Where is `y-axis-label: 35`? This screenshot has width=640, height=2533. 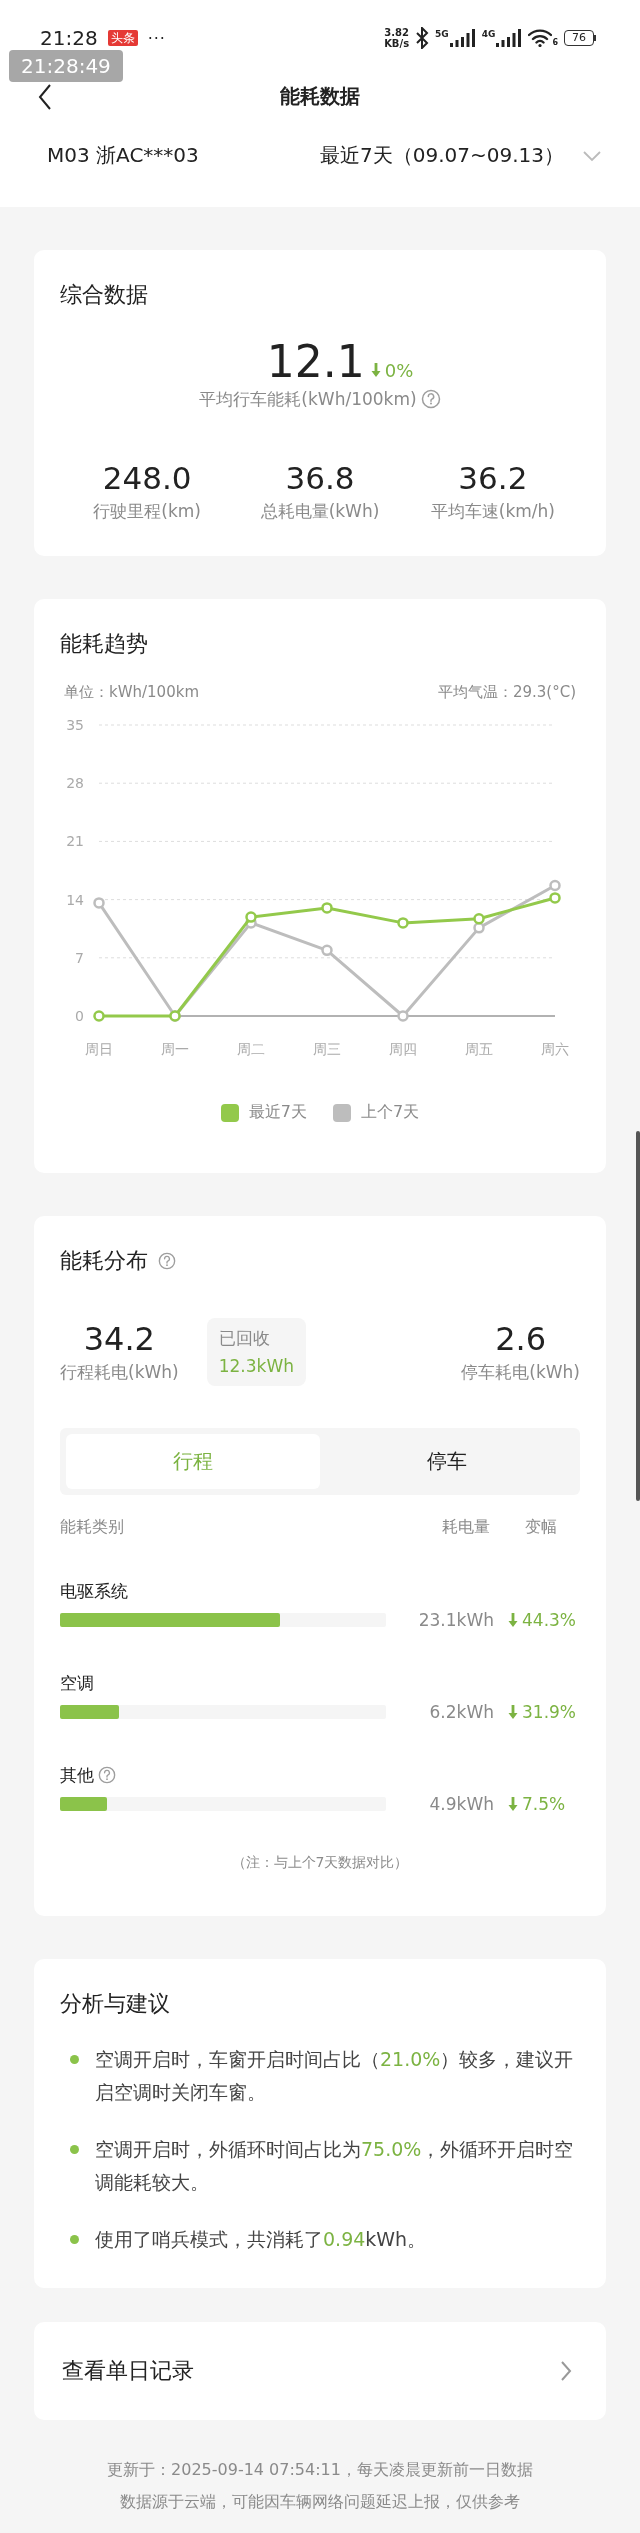
y-axis-label: 35 is located at coordinates (75, 725).